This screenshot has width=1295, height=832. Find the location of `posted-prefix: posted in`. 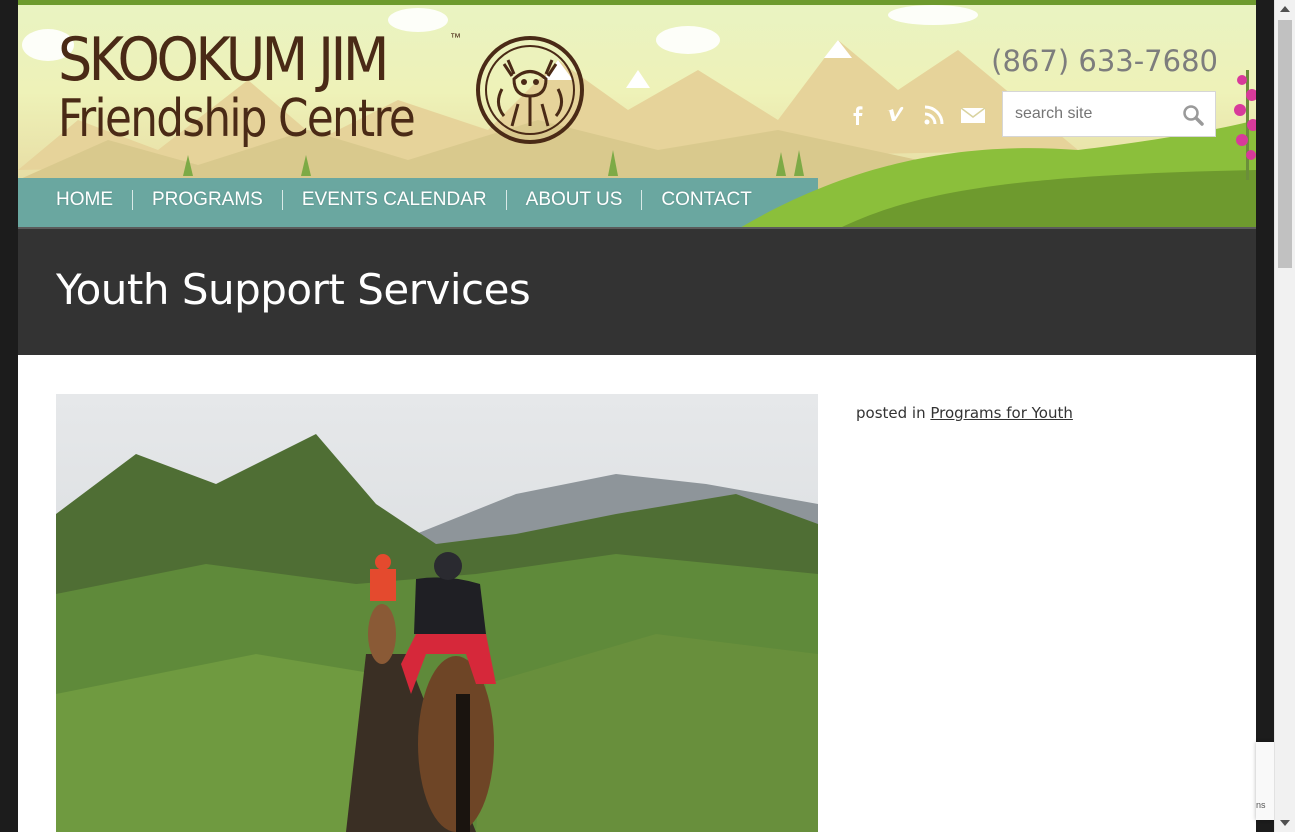

posted-prefix: posted in is located at coordinates (891, 413).